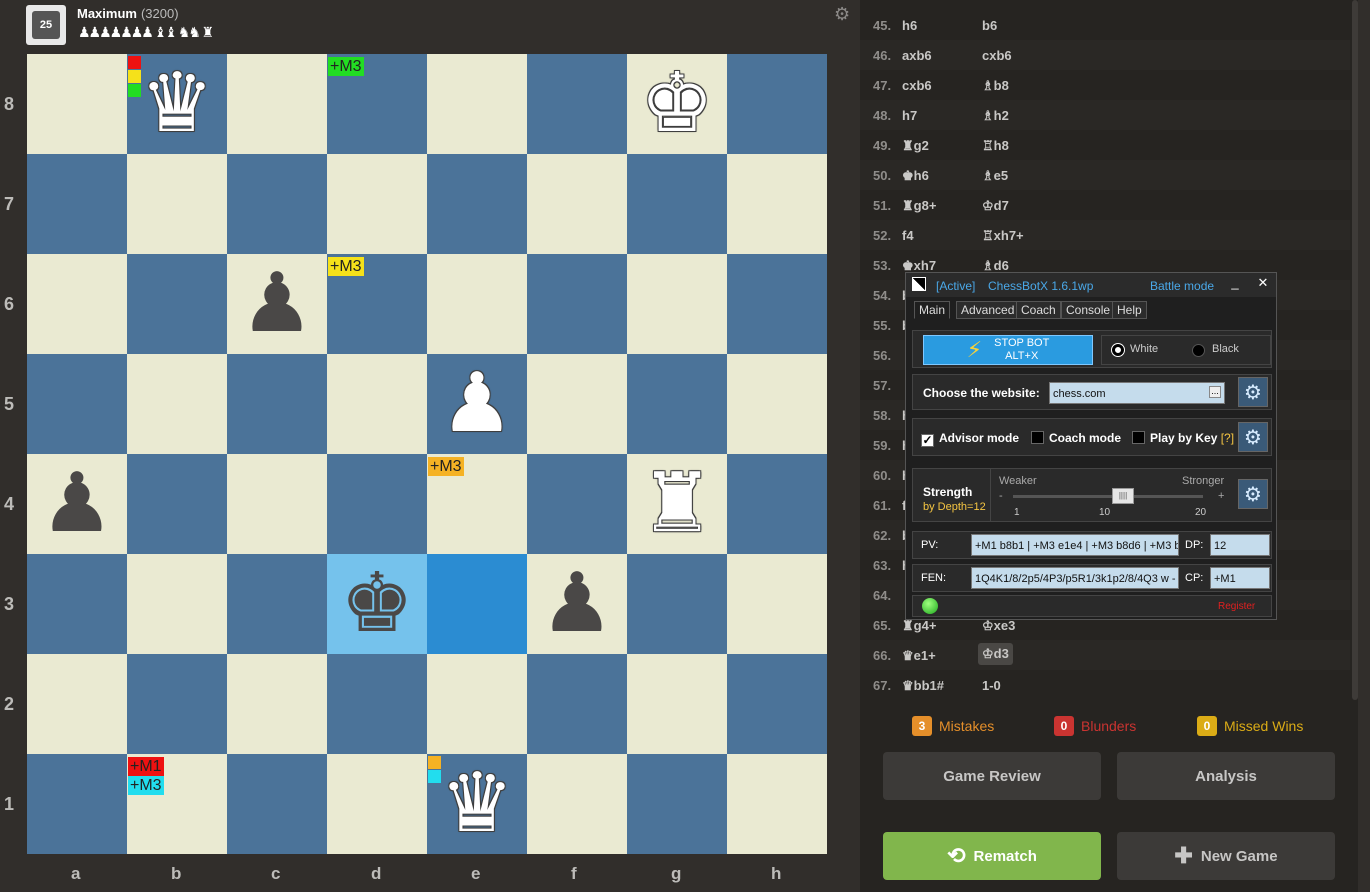  What do you see at coordinates (989, 25) in the screenshot?
I see `black-move: b6` at bounding box center [989, 25].